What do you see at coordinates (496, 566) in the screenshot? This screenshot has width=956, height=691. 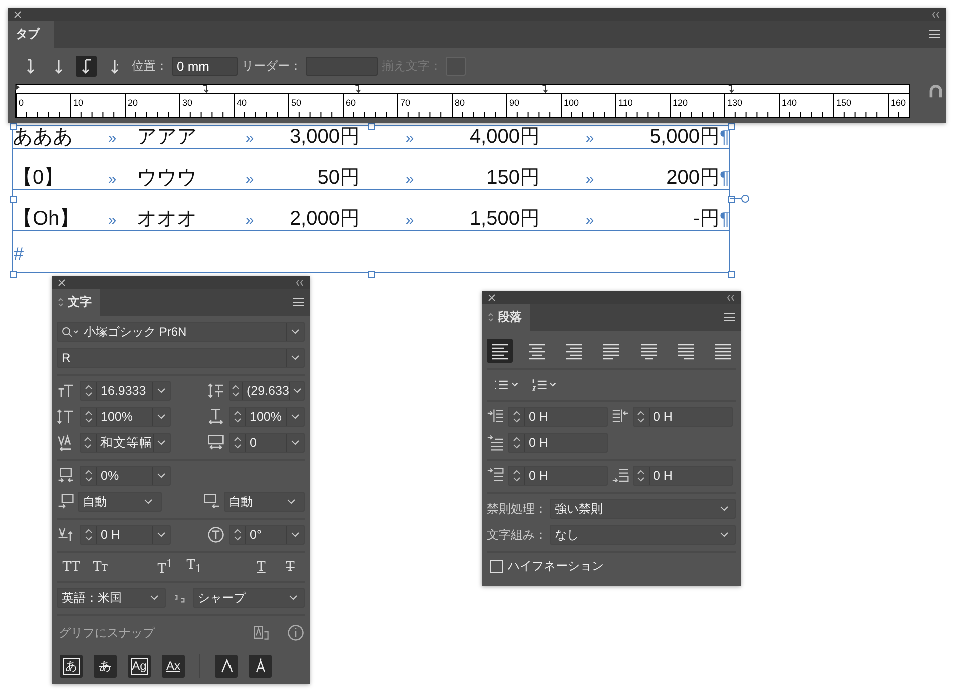 I see `hyphenation-checkbox` at bounding box center [496, 566].